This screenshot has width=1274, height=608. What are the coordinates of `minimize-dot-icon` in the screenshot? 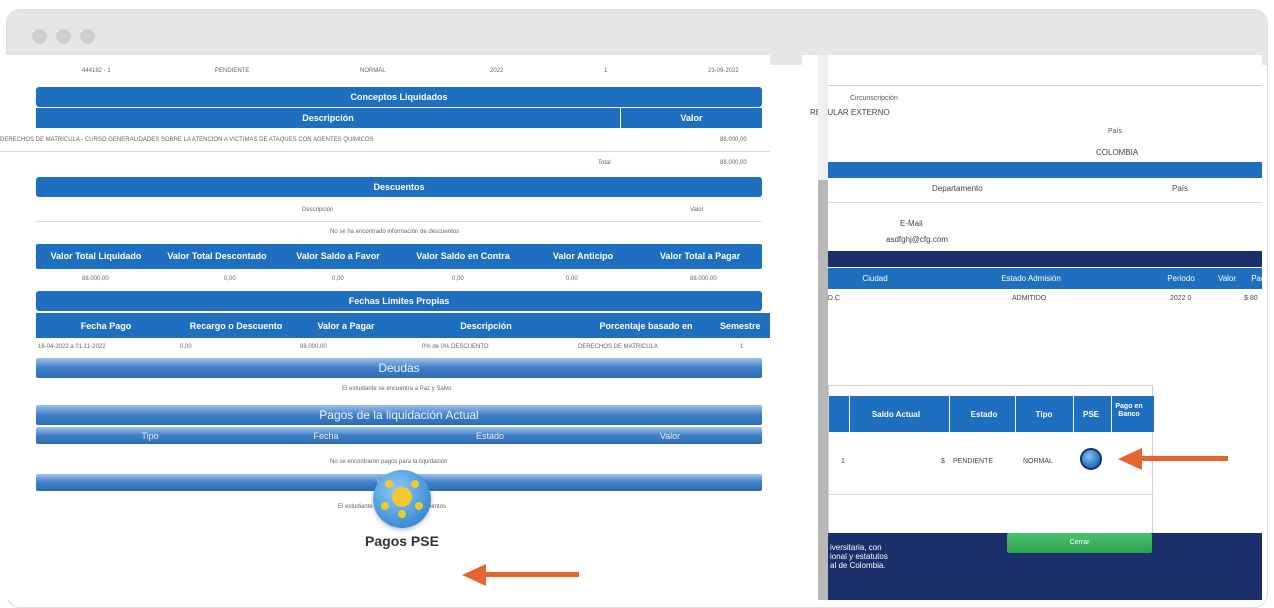 It's located at (63, 36).